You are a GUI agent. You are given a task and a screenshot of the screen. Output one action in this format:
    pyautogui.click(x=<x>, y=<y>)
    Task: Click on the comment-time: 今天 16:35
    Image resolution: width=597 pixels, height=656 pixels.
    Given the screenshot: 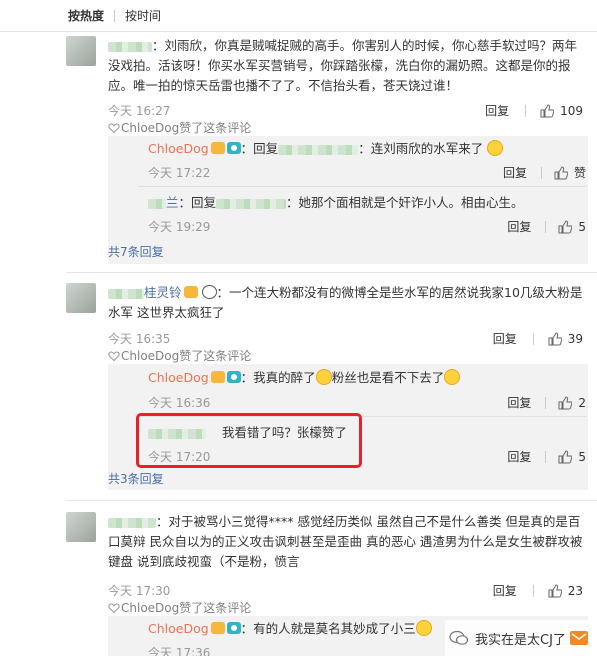 What is the action you would take?
    pyautogui.click(x=139, y=339)
    